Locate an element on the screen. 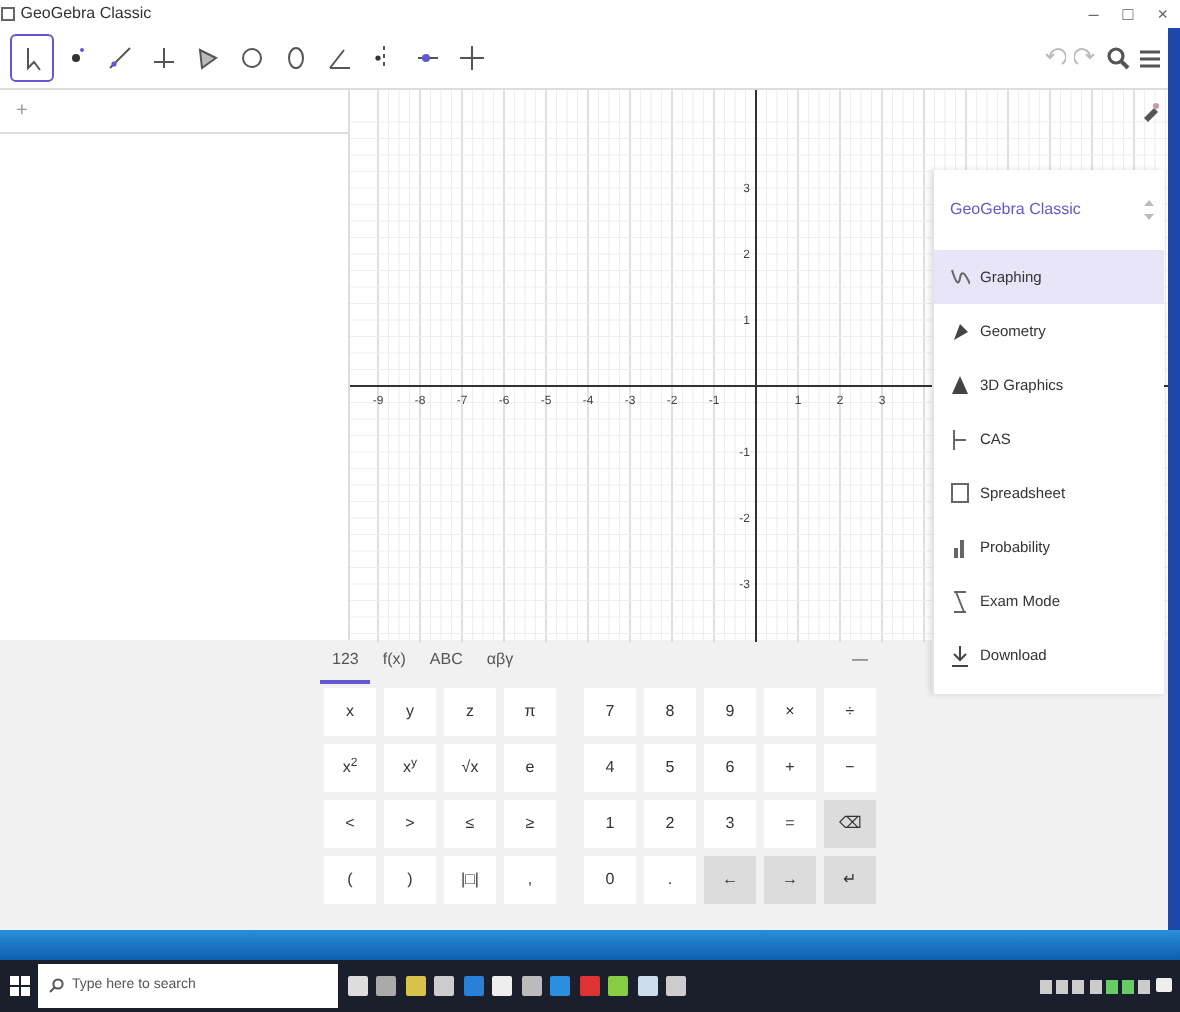 This screenshot has width=1180, height=1012. keyboard-key: 5 is located at coordinates (670, 768).